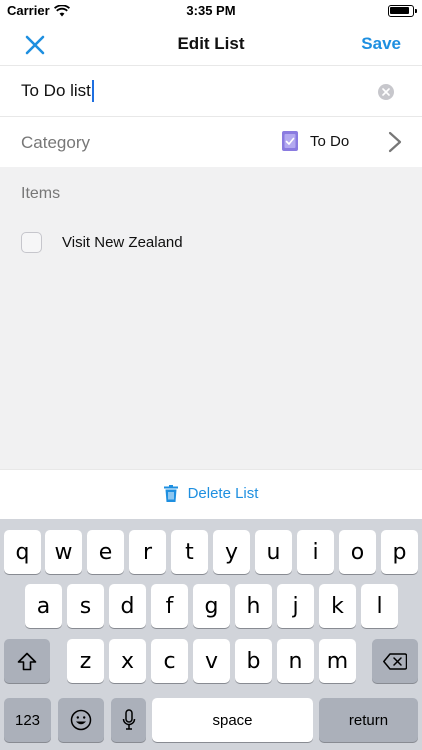 The height and width of the screenshot is (750, 422). Describe the element at coordinates (232, 720) in the screenshot. I see `space-key: space` at that location.